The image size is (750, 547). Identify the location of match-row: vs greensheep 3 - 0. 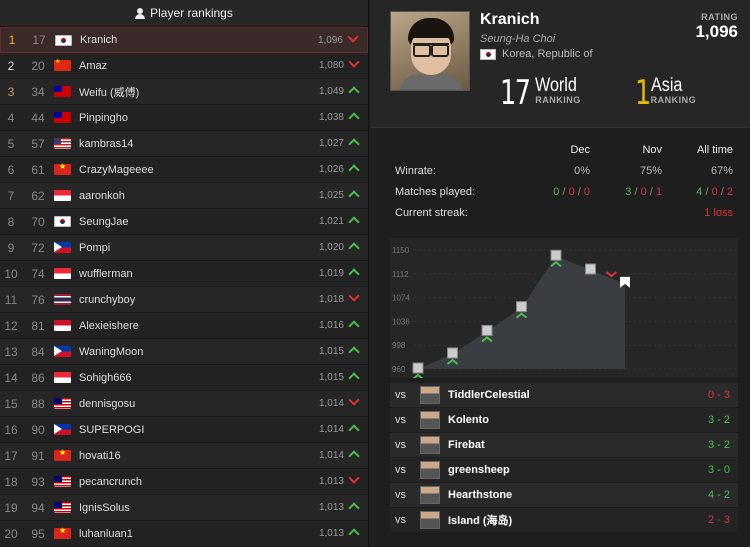
(564, 470).